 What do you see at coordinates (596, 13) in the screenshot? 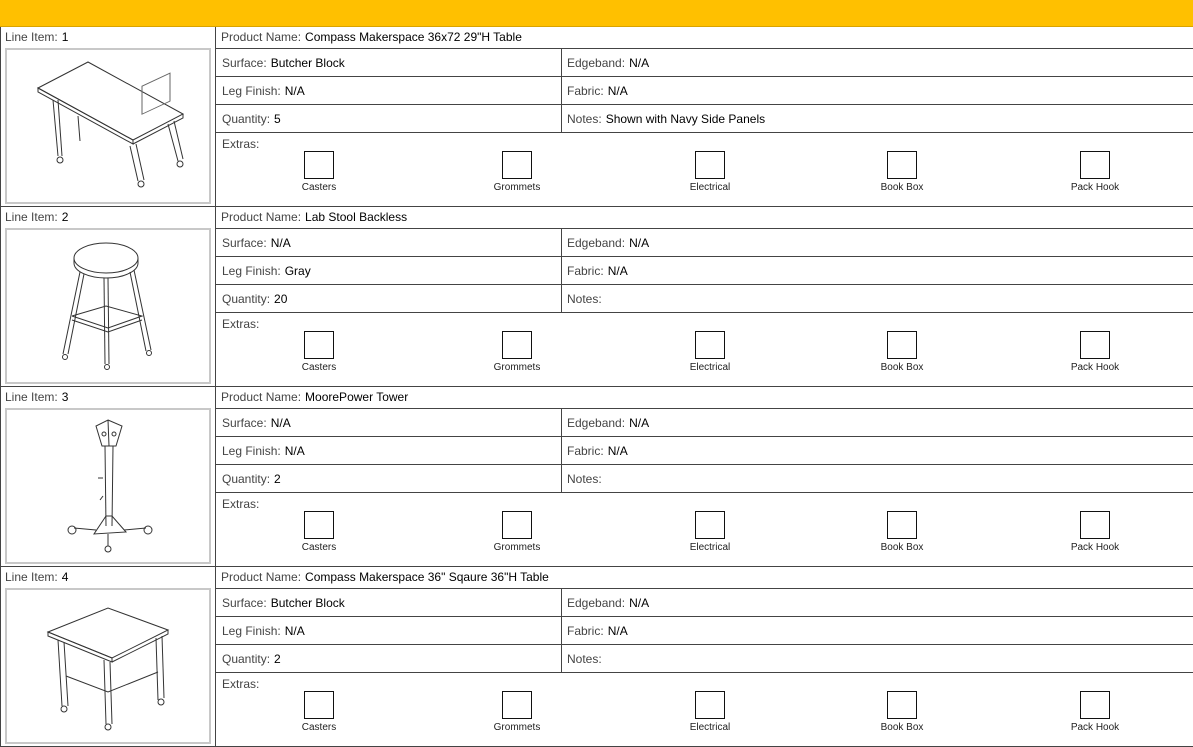
I see `header-bar` at bounding box center [596, 13].